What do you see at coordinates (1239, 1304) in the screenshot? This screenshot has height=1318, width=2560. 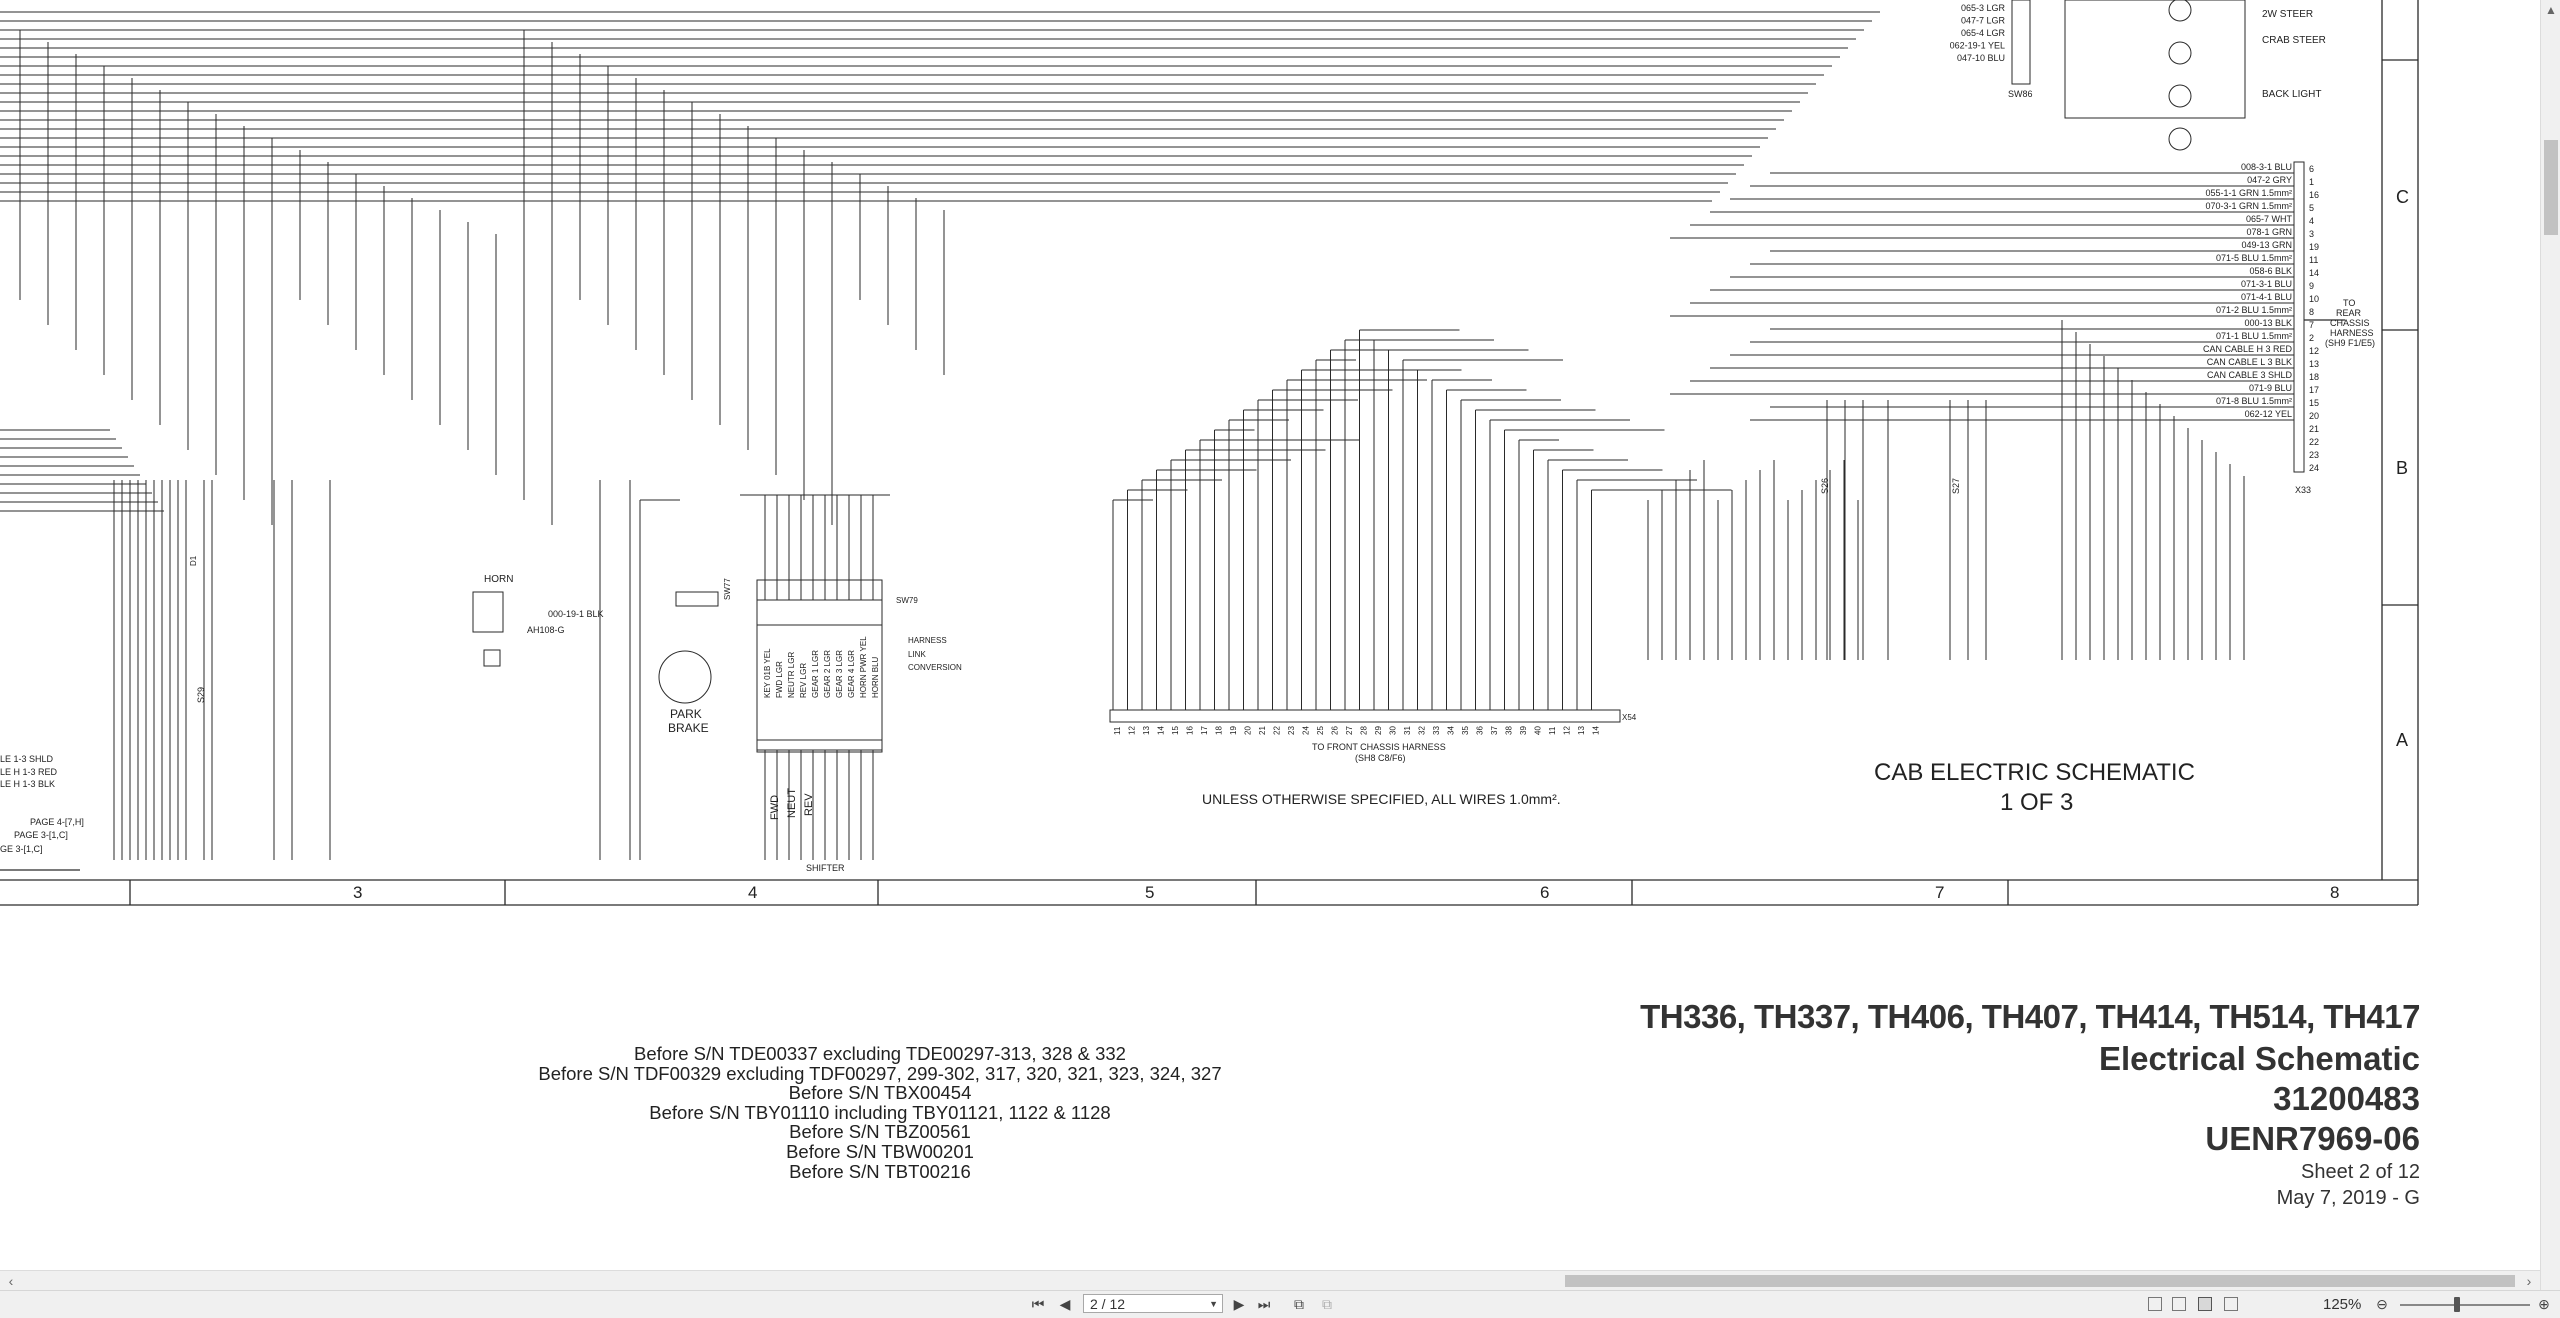 I see `next-page-icon: ▶` at bounding box center [1239, 1304].